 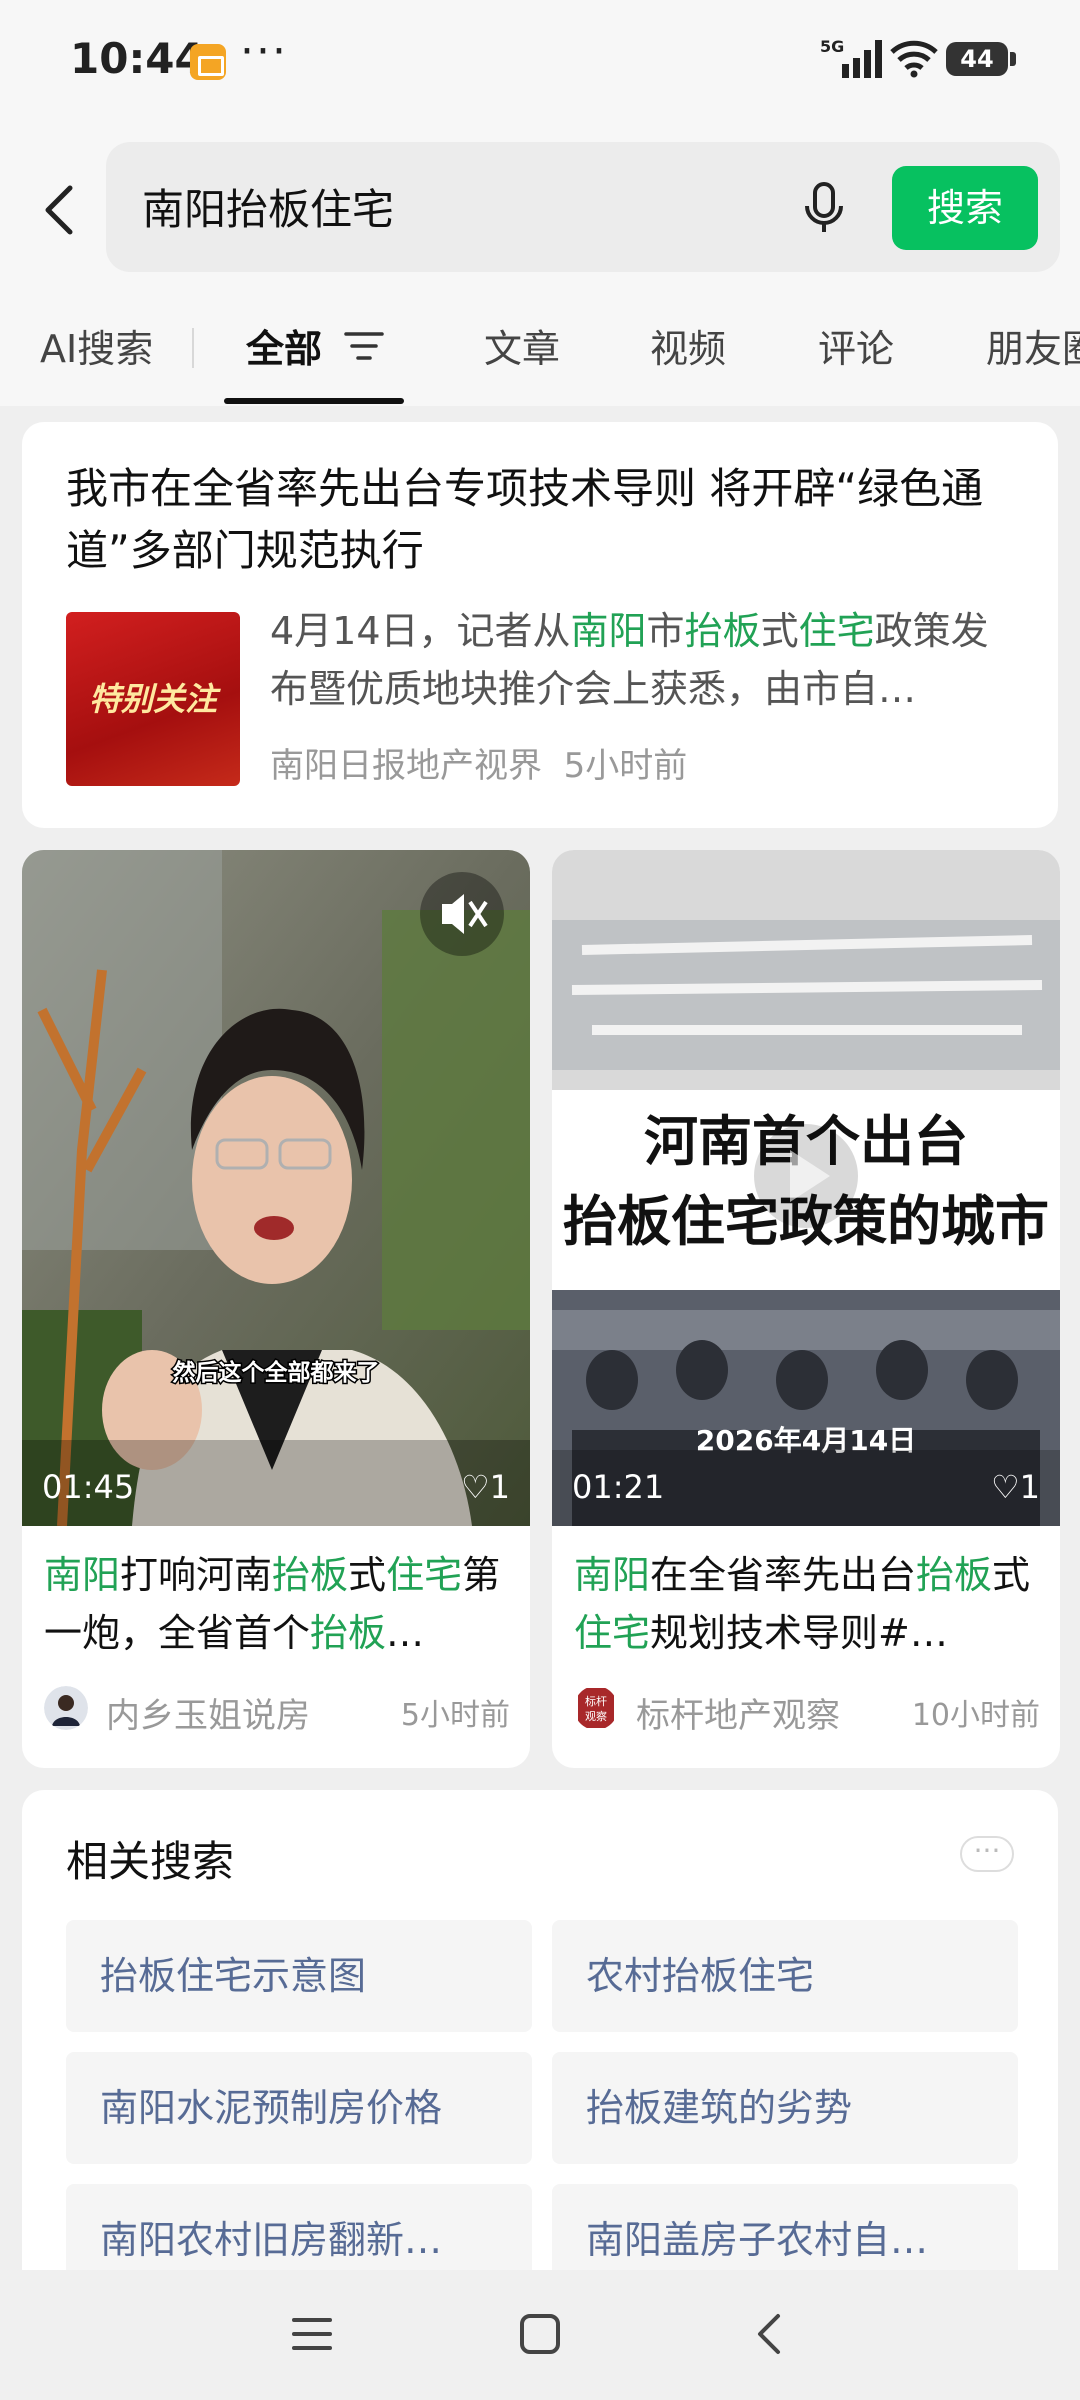 I want to click on tab-divider, so click(x=193, y=348).